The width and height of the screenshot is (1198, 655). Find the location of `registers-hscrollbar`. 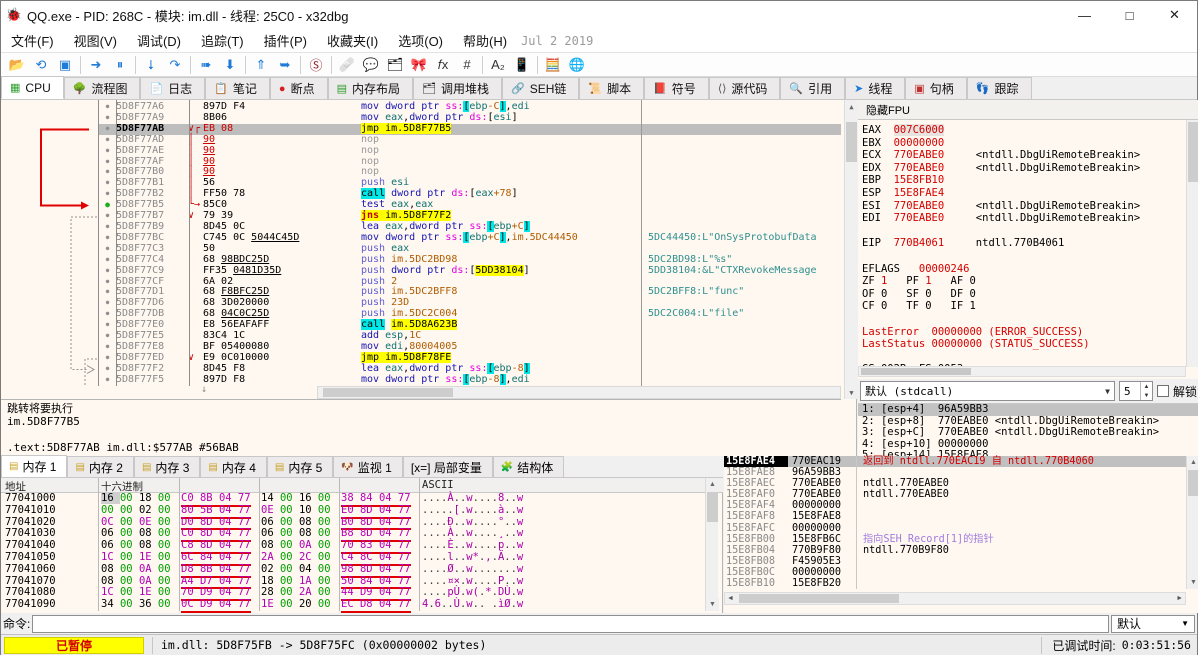

registers-hscrollbar is located at coordinates (1022, 371).